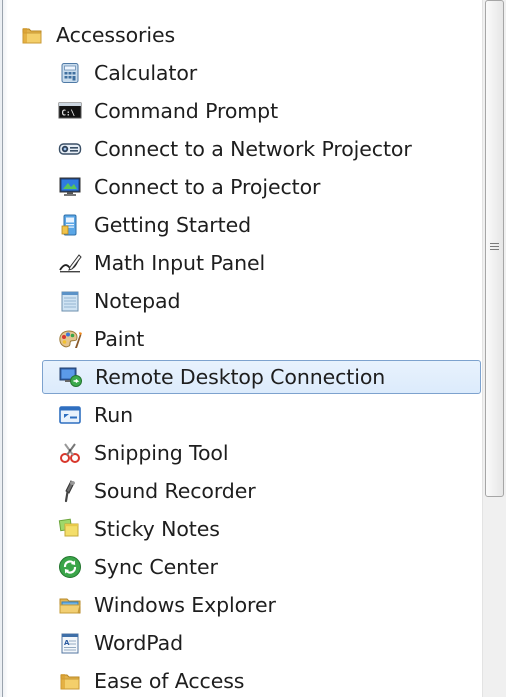 Image resolution: width=506 pixels, height=697 pixels. I want to click on network-projector-icon, so click(70, 149).